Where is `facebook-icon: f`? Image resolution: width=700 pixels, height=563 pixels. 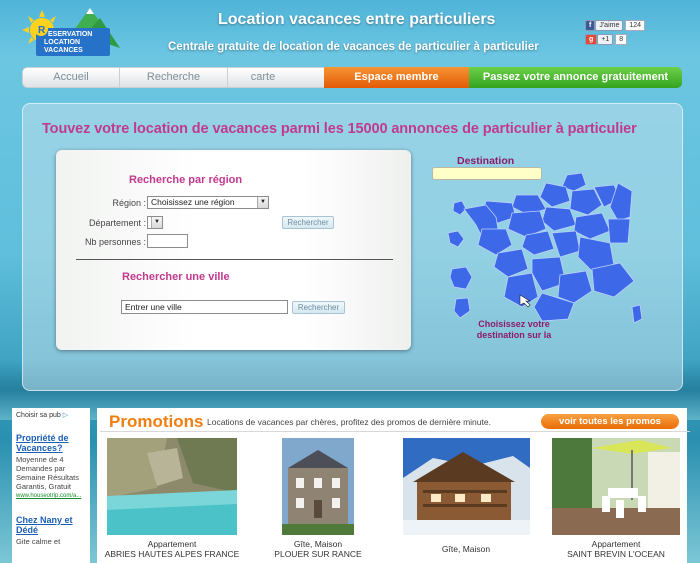 facebook-icon: f is located at coordinates (590, 25).